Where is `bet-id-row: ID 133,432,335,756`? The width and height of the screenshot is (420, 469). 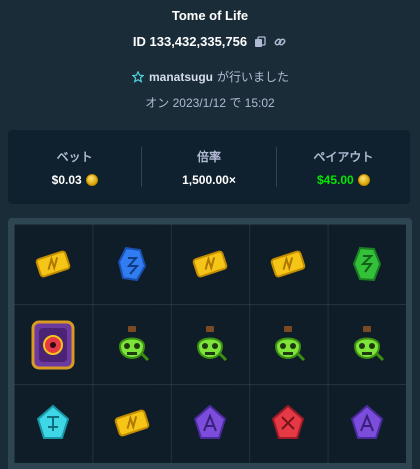 bet-id-row: ID 133,432,335,756 is located at coordinates (210, 41).